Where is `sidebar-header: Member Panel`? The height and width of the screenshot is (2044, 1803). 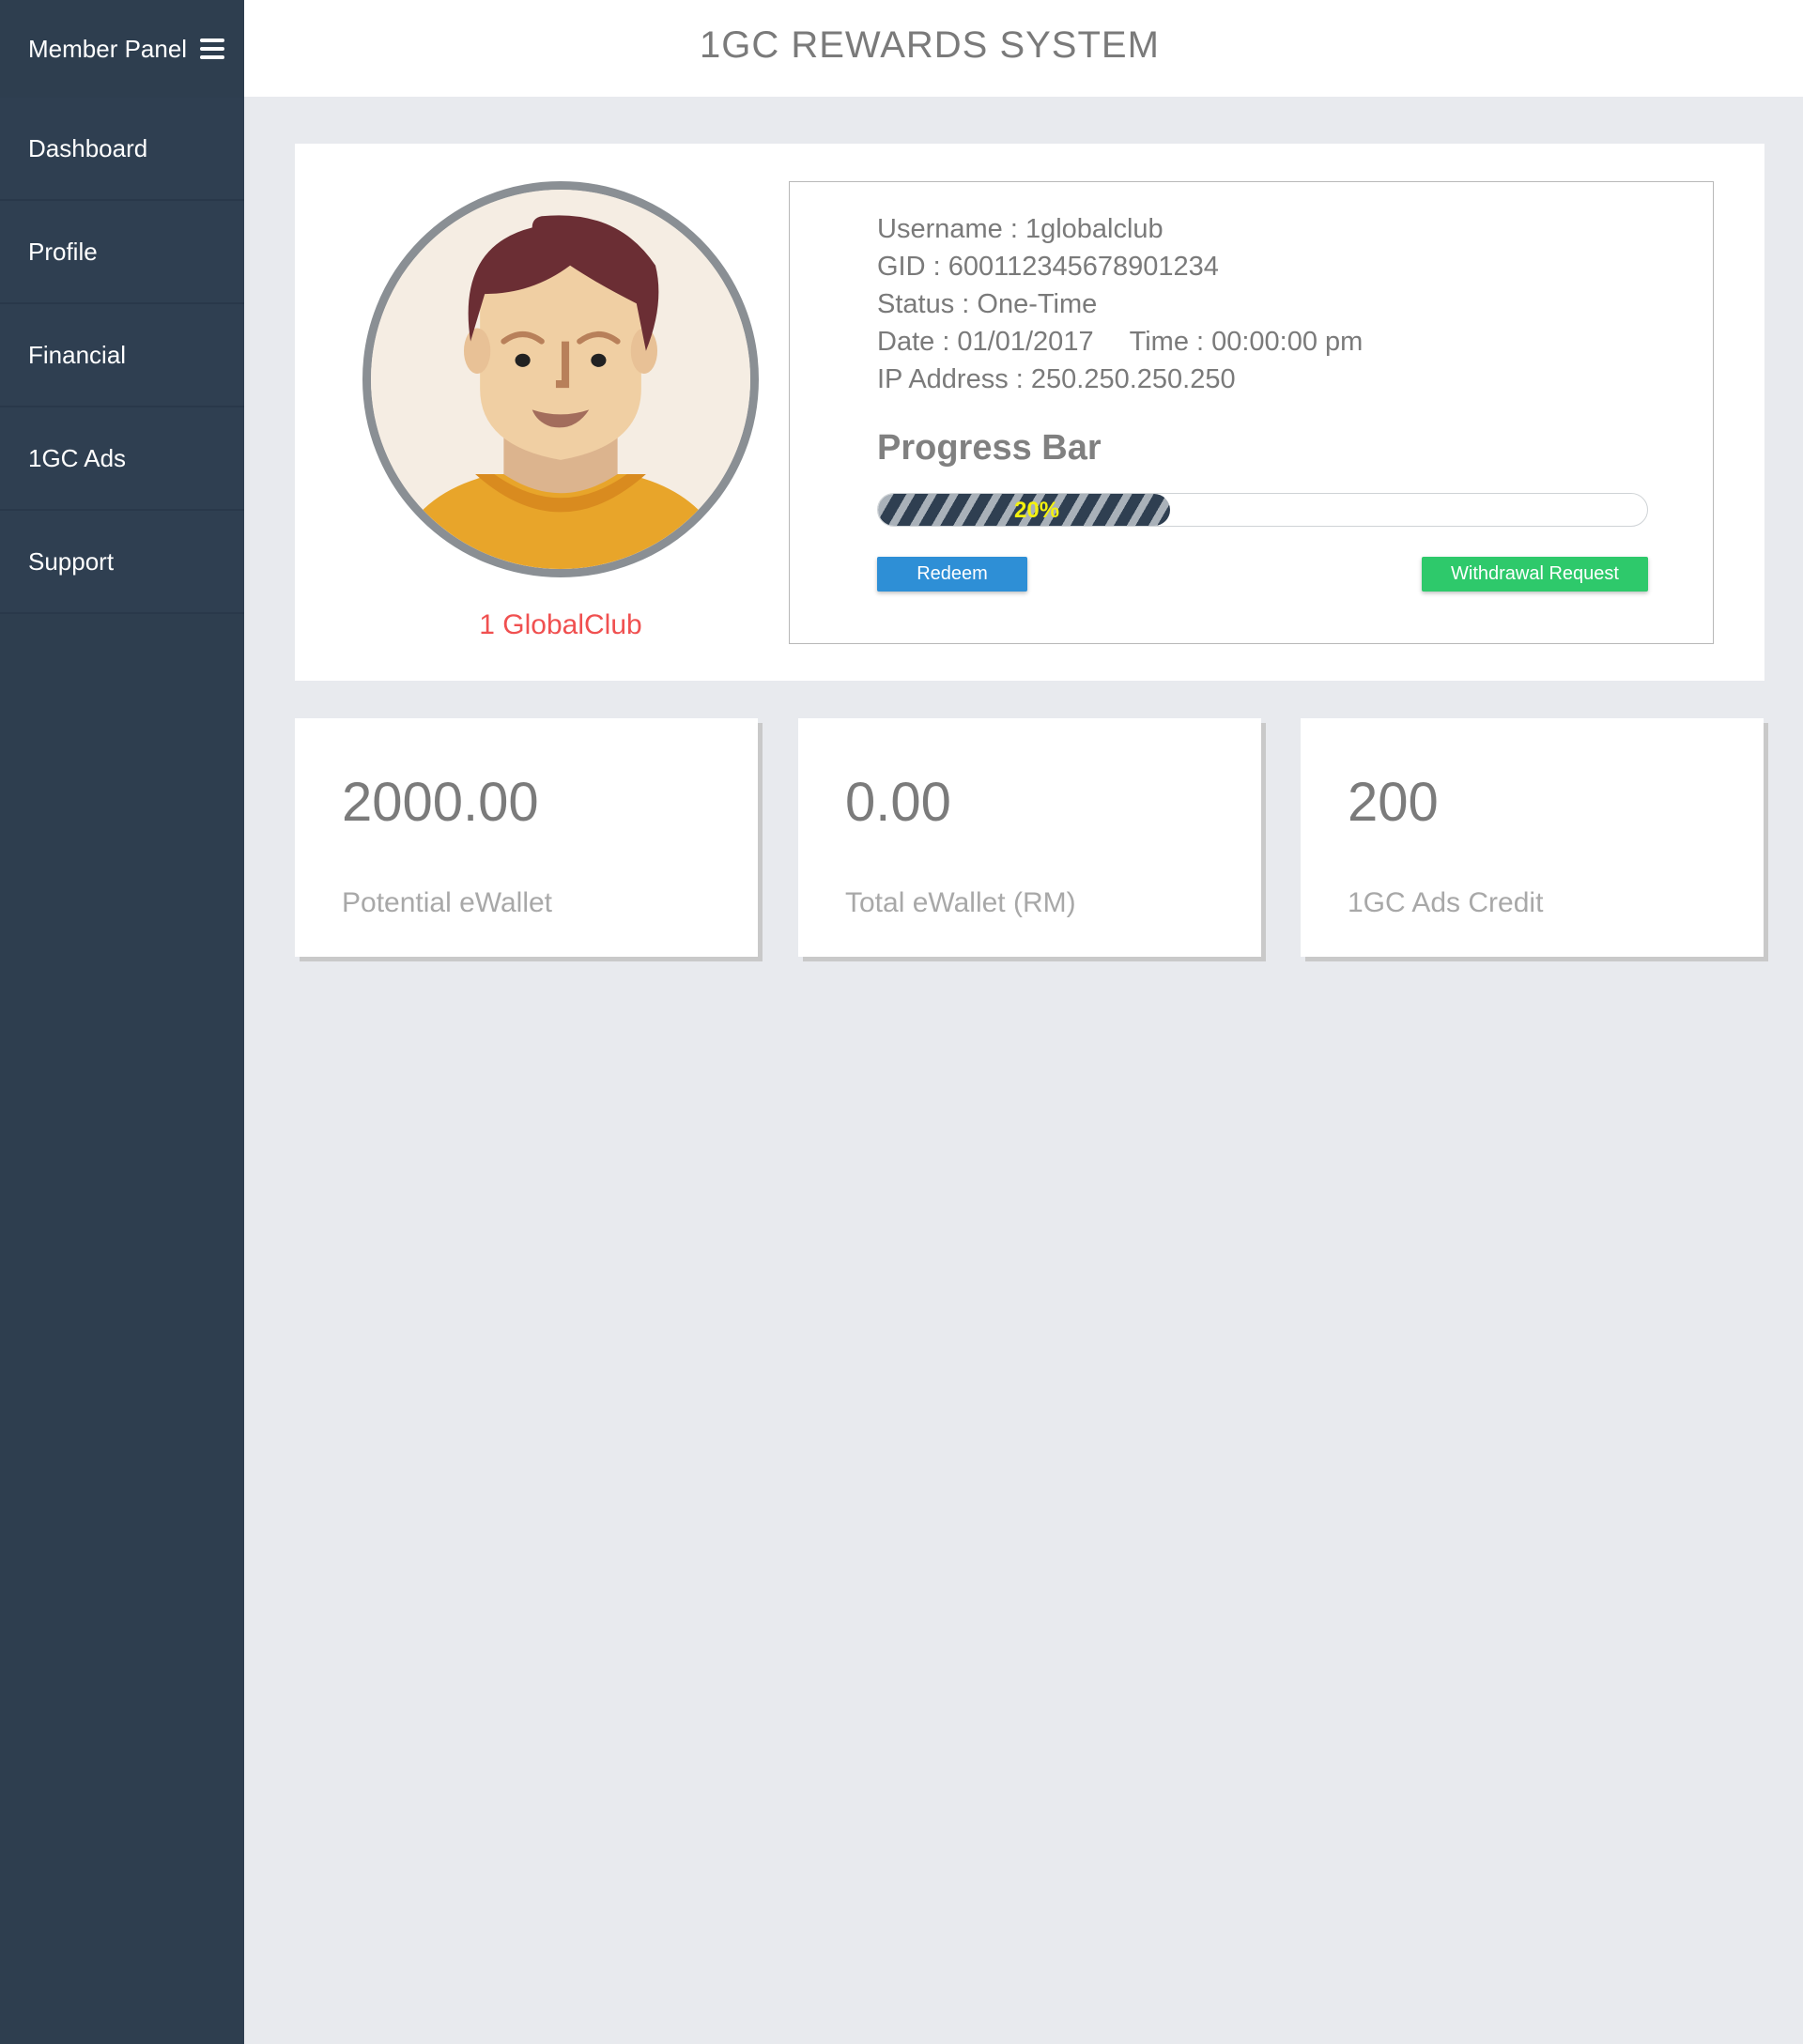 sidebar-header: Member Panel is located at coordinates (122, 49).